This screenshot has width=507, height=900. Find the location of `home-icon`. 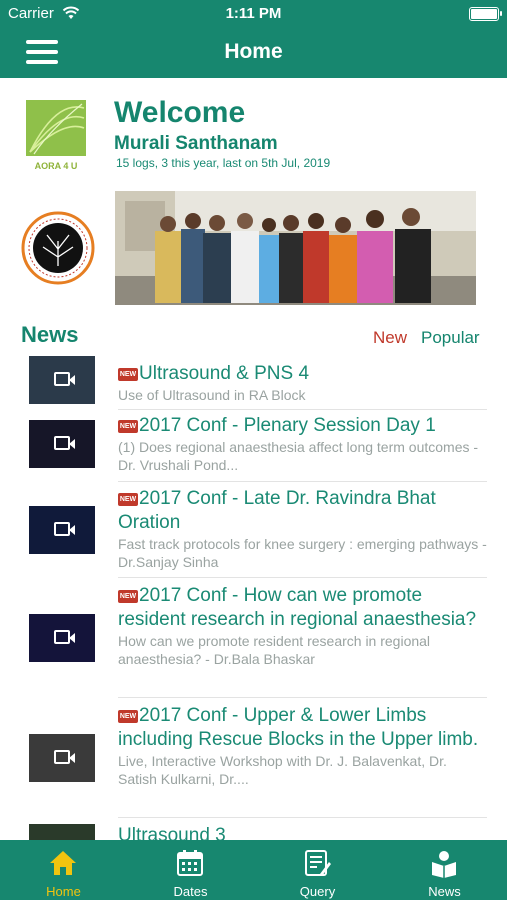

home-icon is located at coordinates (63, 863).